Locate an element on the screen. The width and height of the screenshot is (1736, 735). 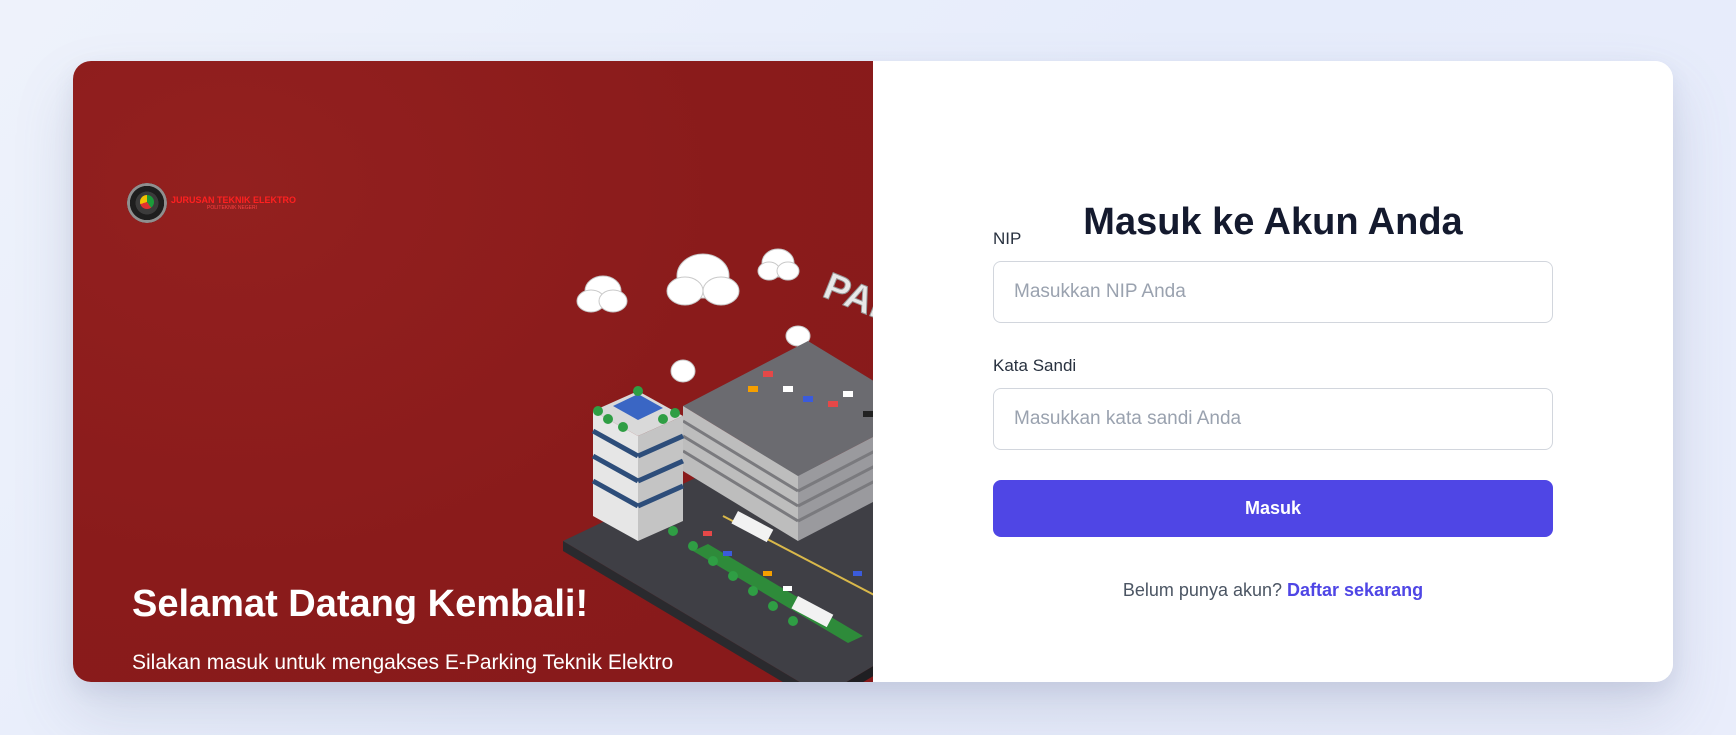
logo-badge-icon is located at coordinates (147, 203).